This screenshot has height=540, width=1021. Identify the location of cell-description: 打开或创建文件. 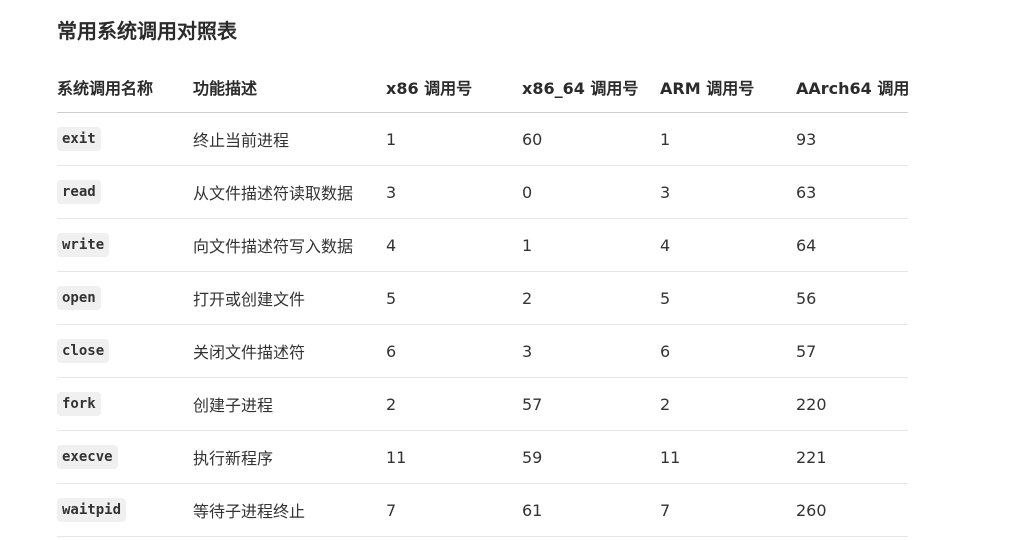
(289, 298).